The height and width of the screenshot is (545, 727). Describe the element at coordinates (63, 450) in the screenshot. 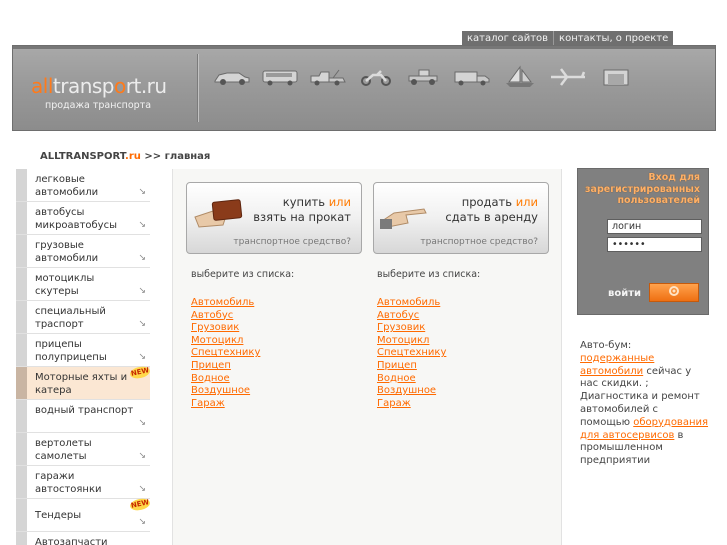

I see `sidebar-item-label: вертолеты самолеты` at that location.